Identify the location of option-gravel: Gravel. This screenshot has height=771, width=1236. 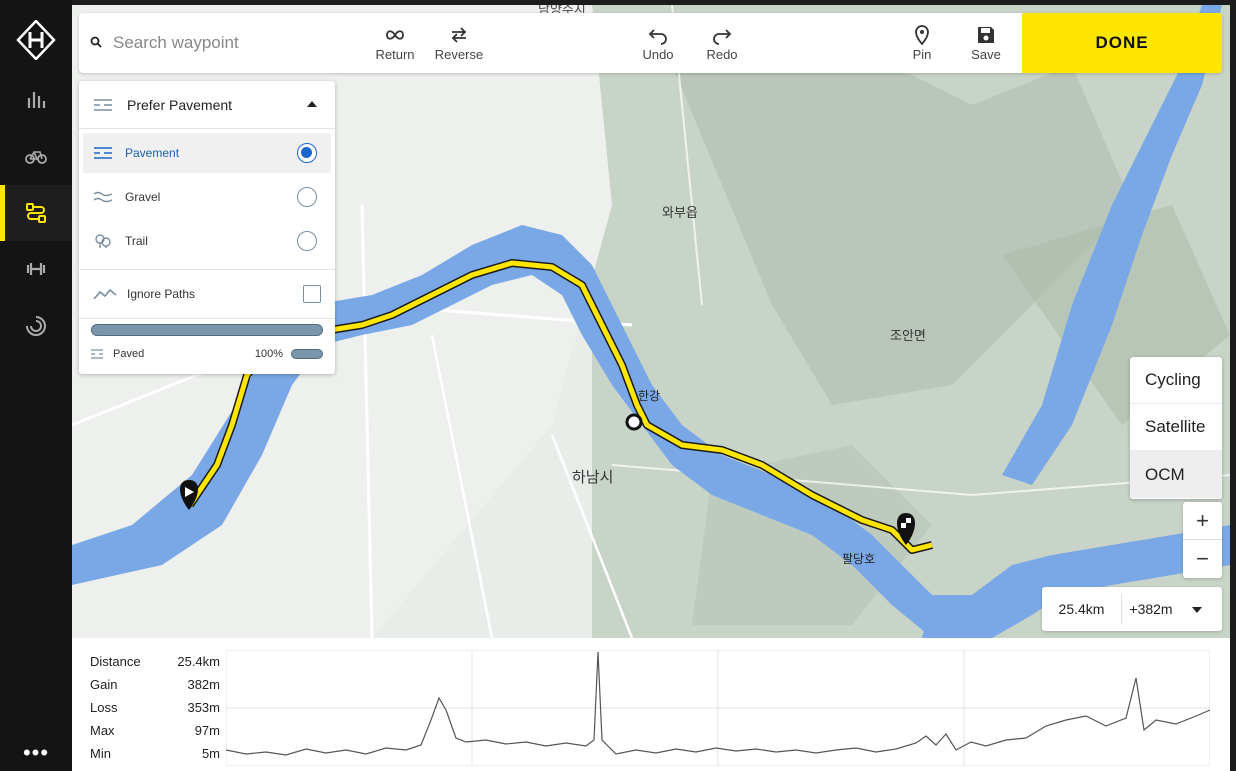
(207, 197).